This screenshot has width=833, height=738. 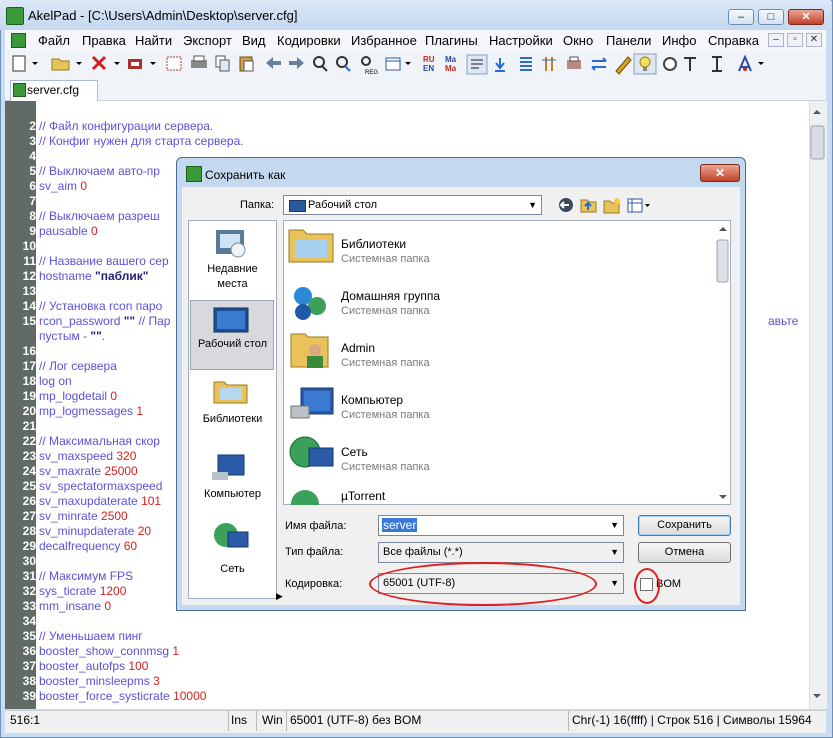 I want to click on menu-item: Найти, so click(x=153, y=40).